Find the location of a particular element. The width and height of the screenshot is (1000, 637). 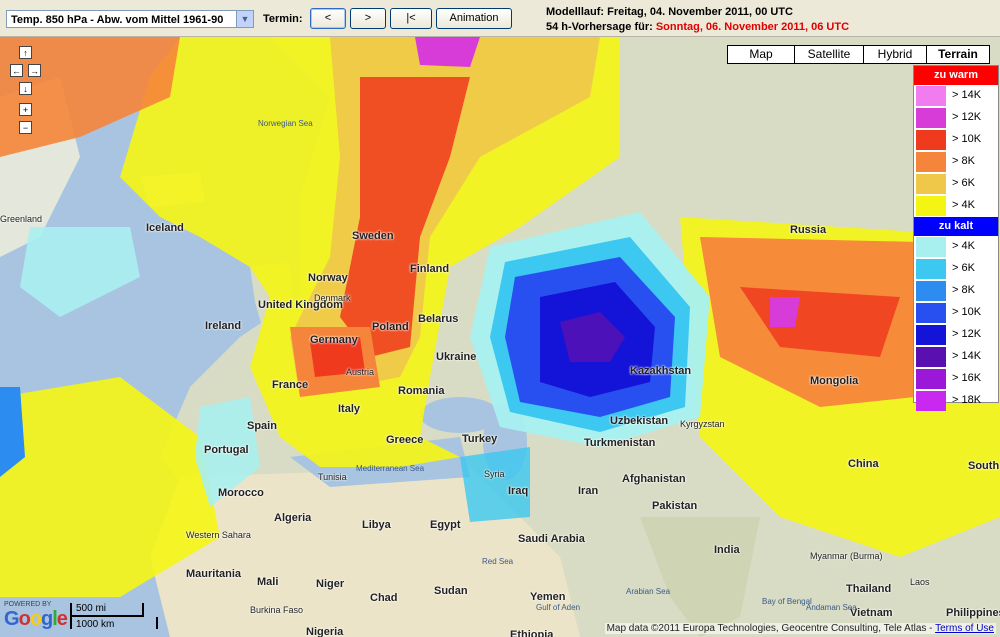

legend-row-cold-1: > 6K is located at coordinates (956, 269).